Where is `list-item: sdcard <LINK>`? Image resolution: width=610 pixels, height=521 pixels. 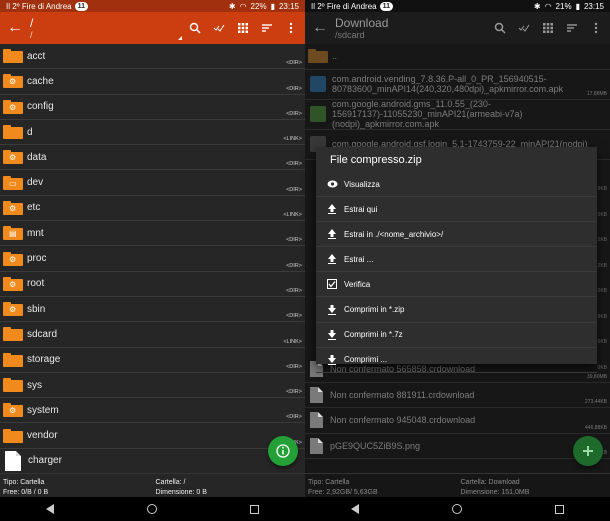
list-item: sdcard <LINK> is located at coordinates (152, 335).